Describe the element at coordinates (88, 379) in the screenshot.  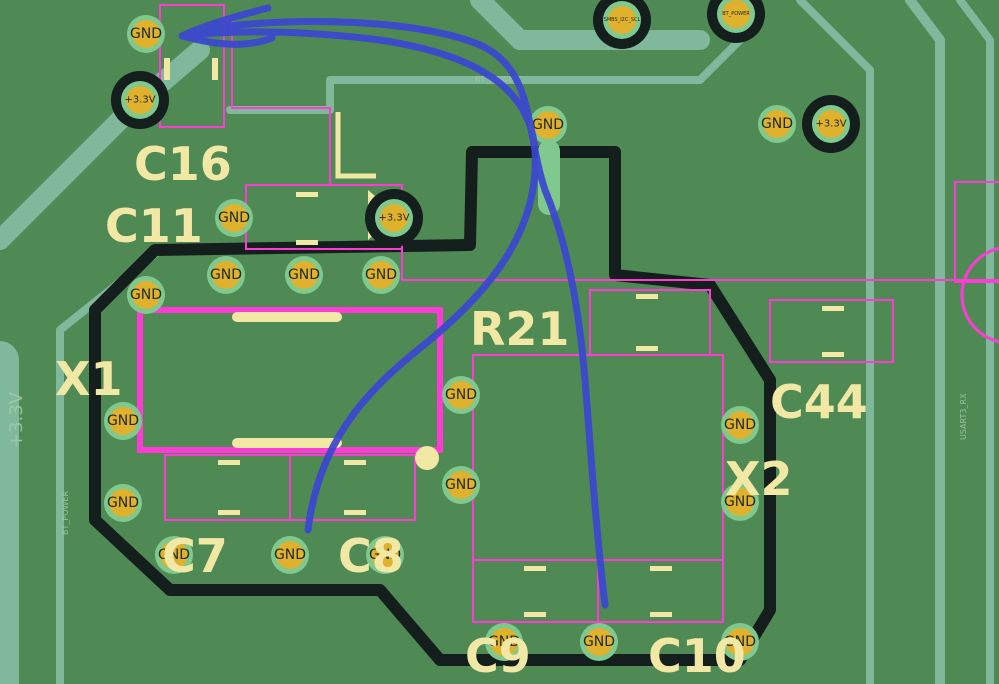
I see `ref-x1: X1` at that location.